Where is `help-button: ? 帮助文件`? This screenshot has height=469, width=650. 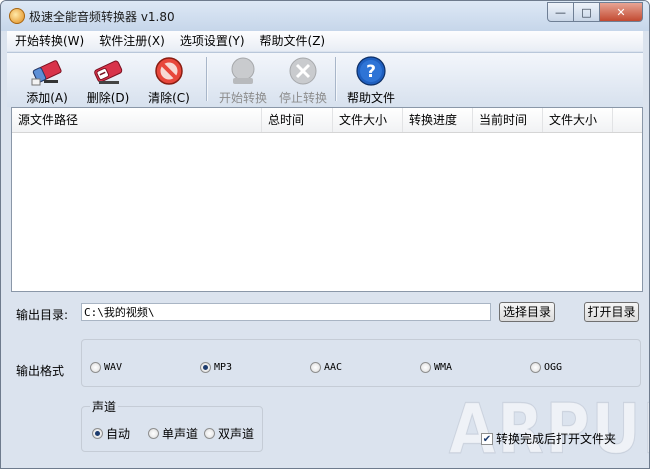
help-button: ? 帮助文件 is located at coordinates (371, 80).